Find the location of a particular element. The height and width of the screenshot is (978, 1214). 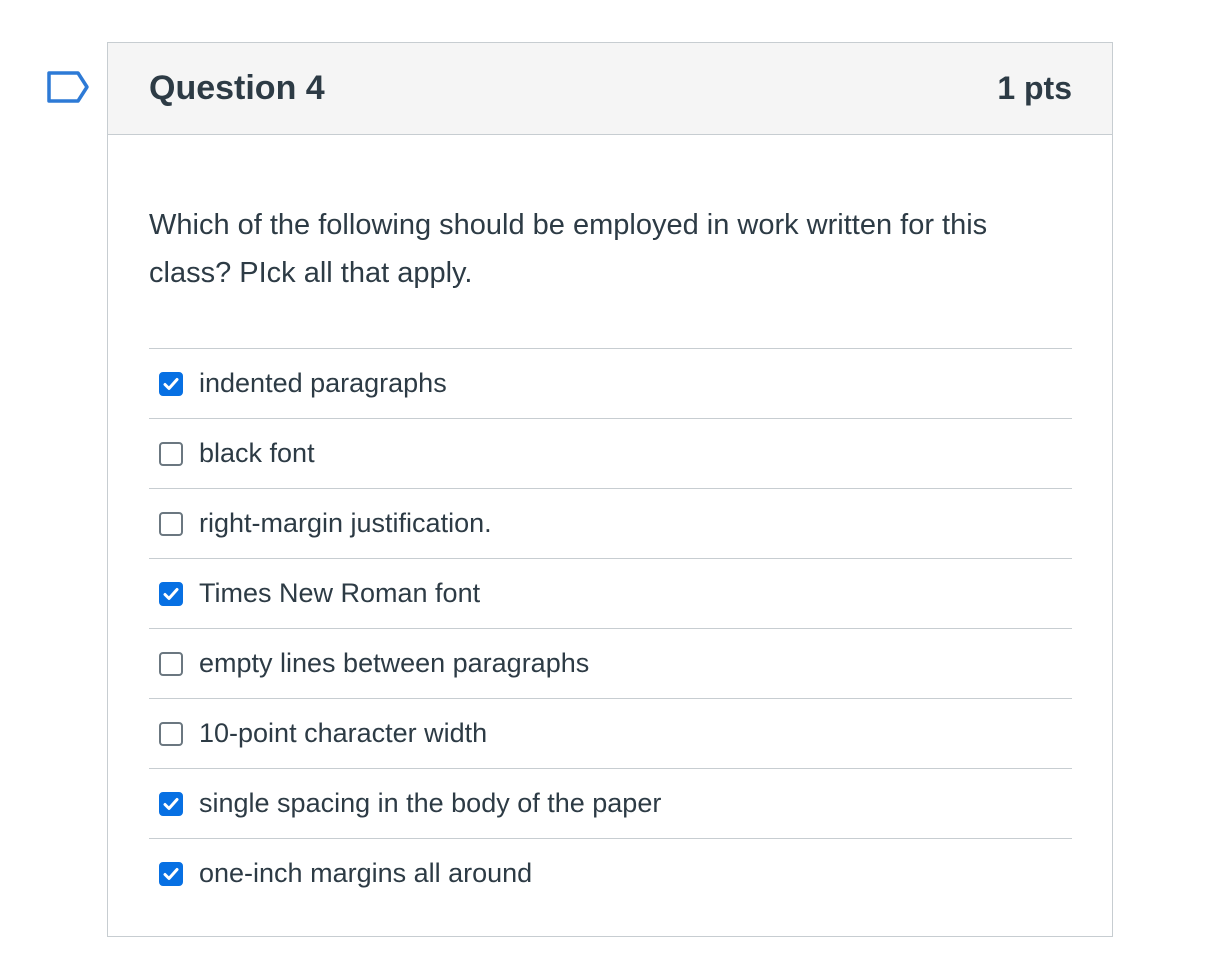

answer-option: empty lines between paragraphs is located at coordinates (610, 664).